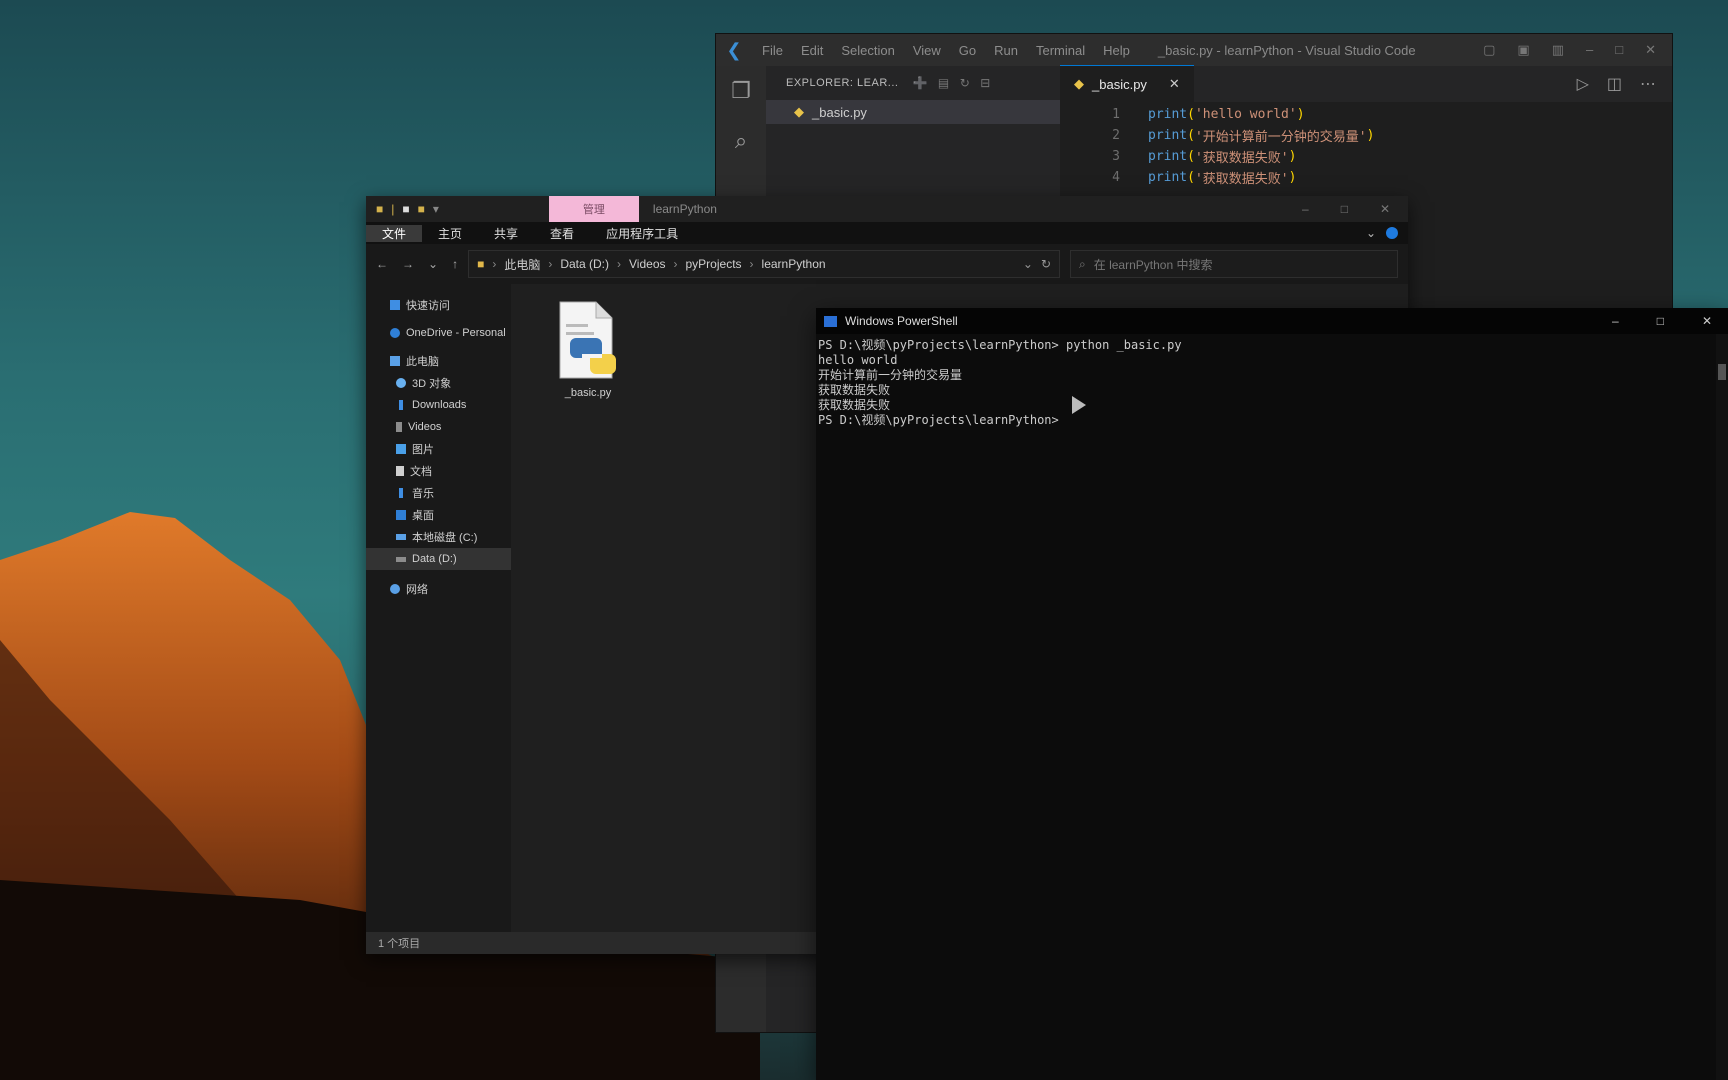 The image size is (1728, 1080). What do you see at coordinates (382, 264) in the screenshot?
I see `back-arrow-icon: ←` at bounding box center [382, 264].